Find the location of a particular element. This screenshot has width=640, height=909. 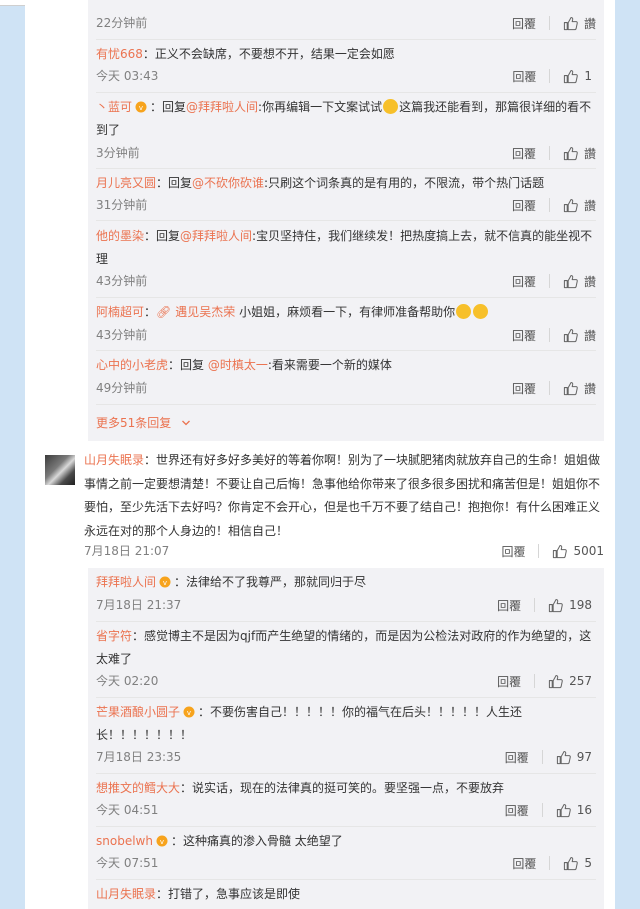

reply-text: 正义不会缺席，不要想不开，结果一定会如愿 is located at coordinates (274, 54).